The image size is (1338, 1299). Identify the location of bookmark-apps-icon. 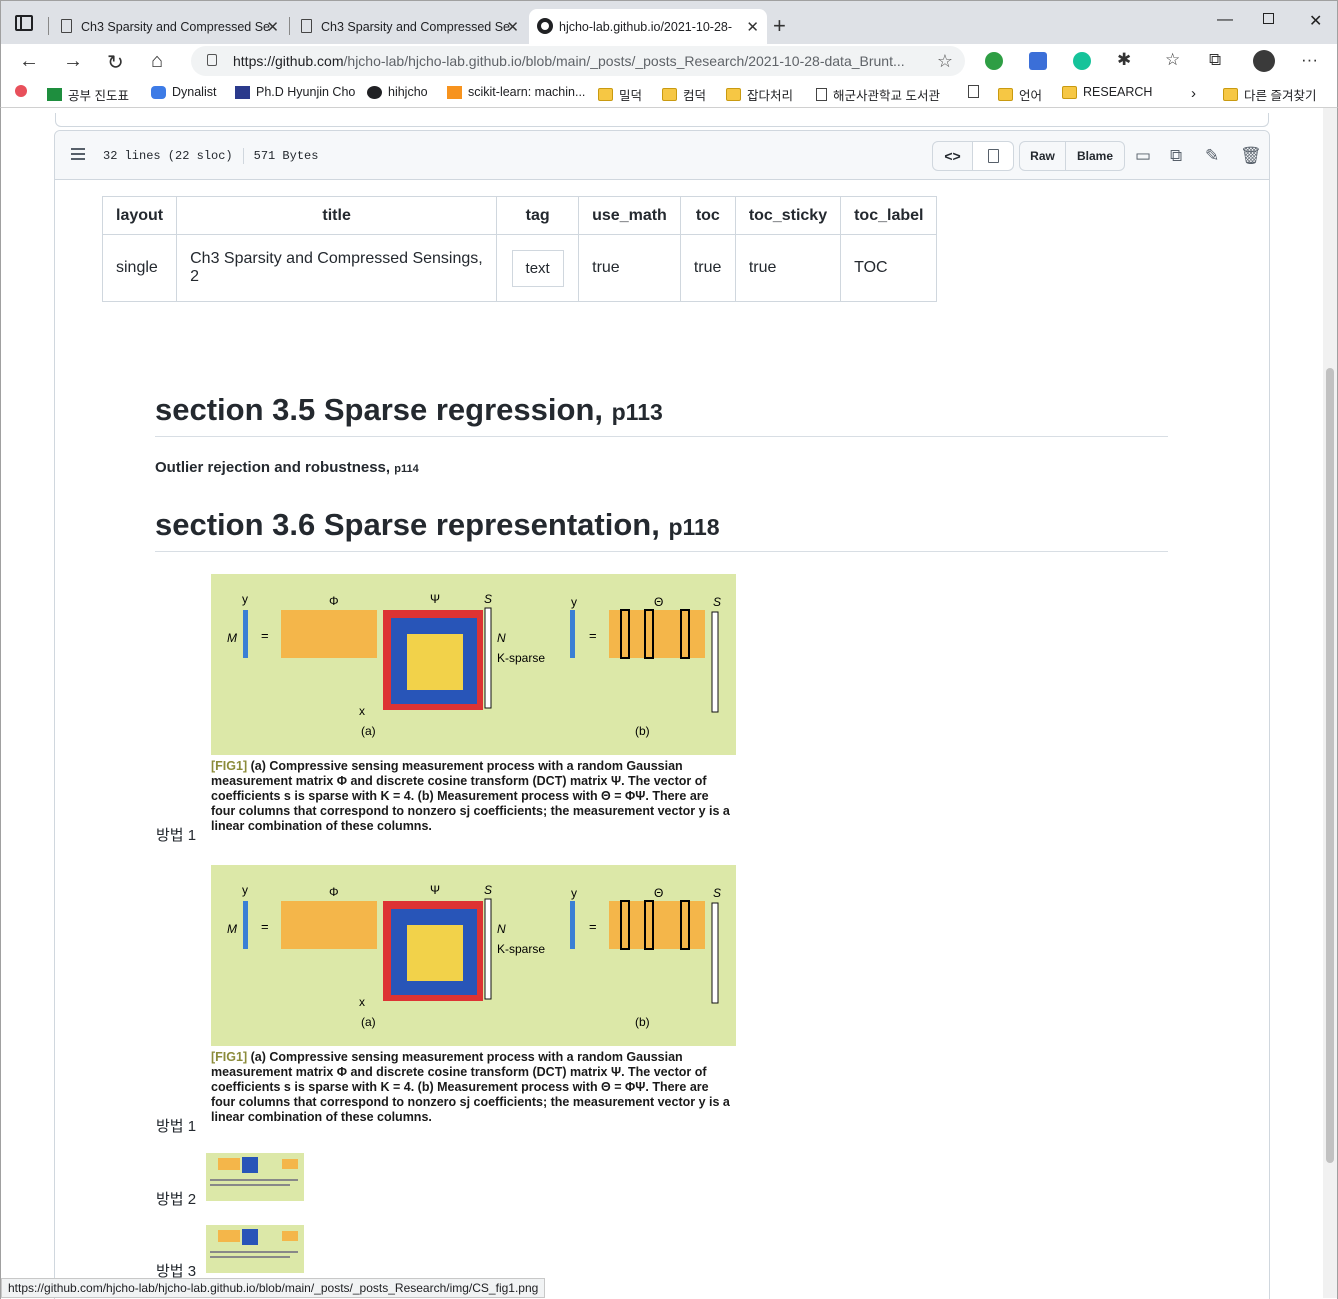
(24, 91).